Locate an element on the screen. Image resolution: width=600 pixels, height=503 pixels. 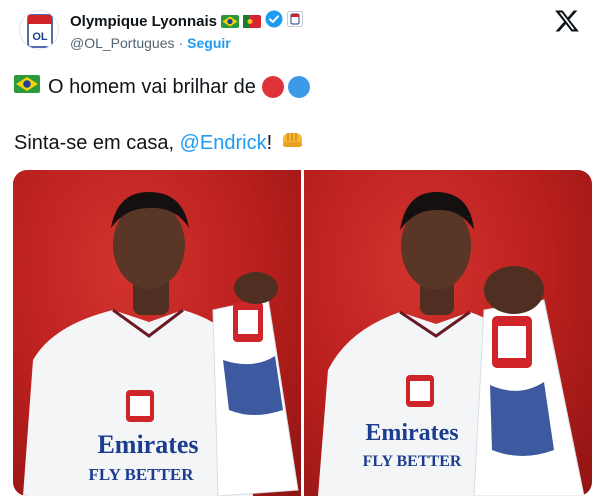
mention-link: @Endrick is located at coordinates (223, 143).